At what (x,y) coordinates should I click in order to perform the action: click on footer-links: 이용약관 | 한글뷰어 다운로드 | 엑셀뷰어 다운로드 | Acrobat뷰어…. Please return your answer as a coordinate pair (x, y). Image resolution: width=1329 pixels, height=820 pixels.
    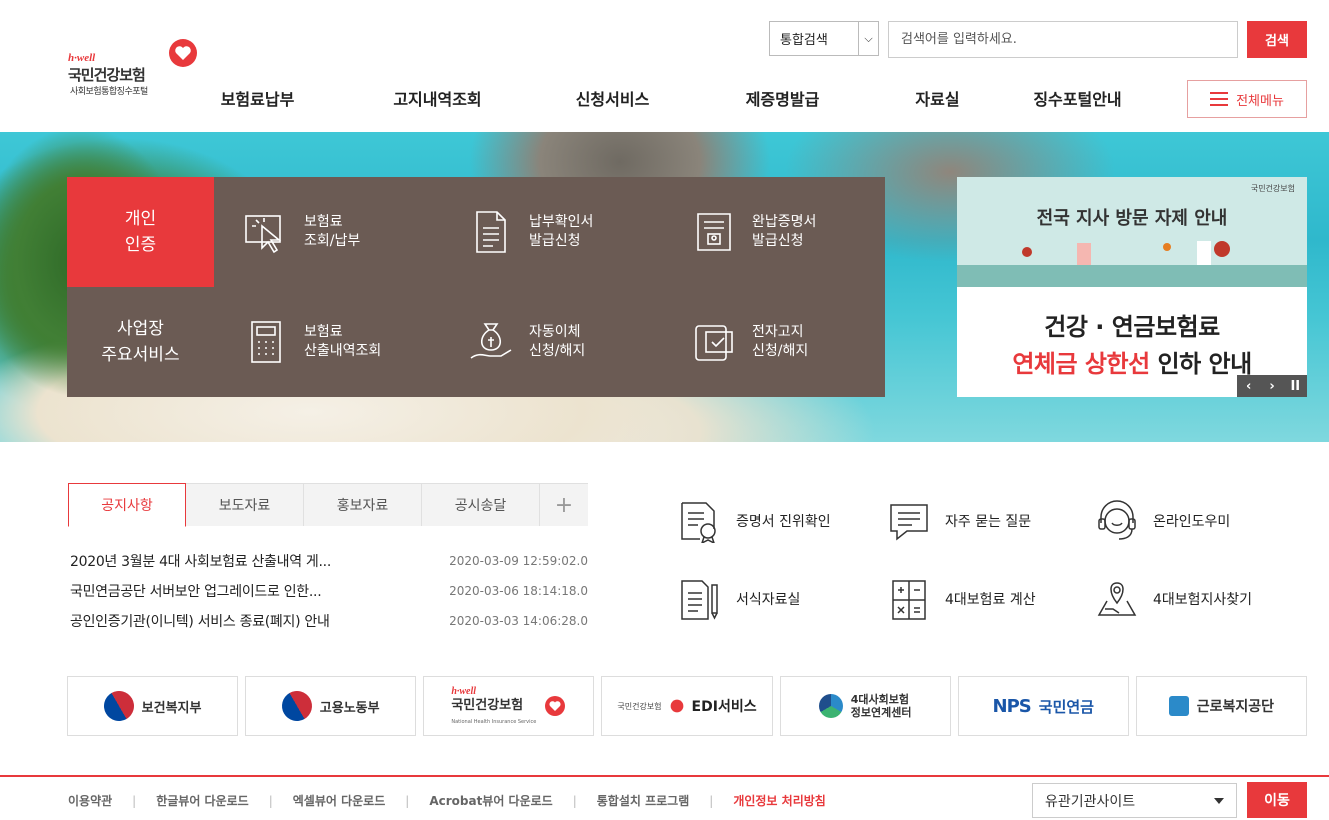
    Looking at the image, I should click on (447, 800).